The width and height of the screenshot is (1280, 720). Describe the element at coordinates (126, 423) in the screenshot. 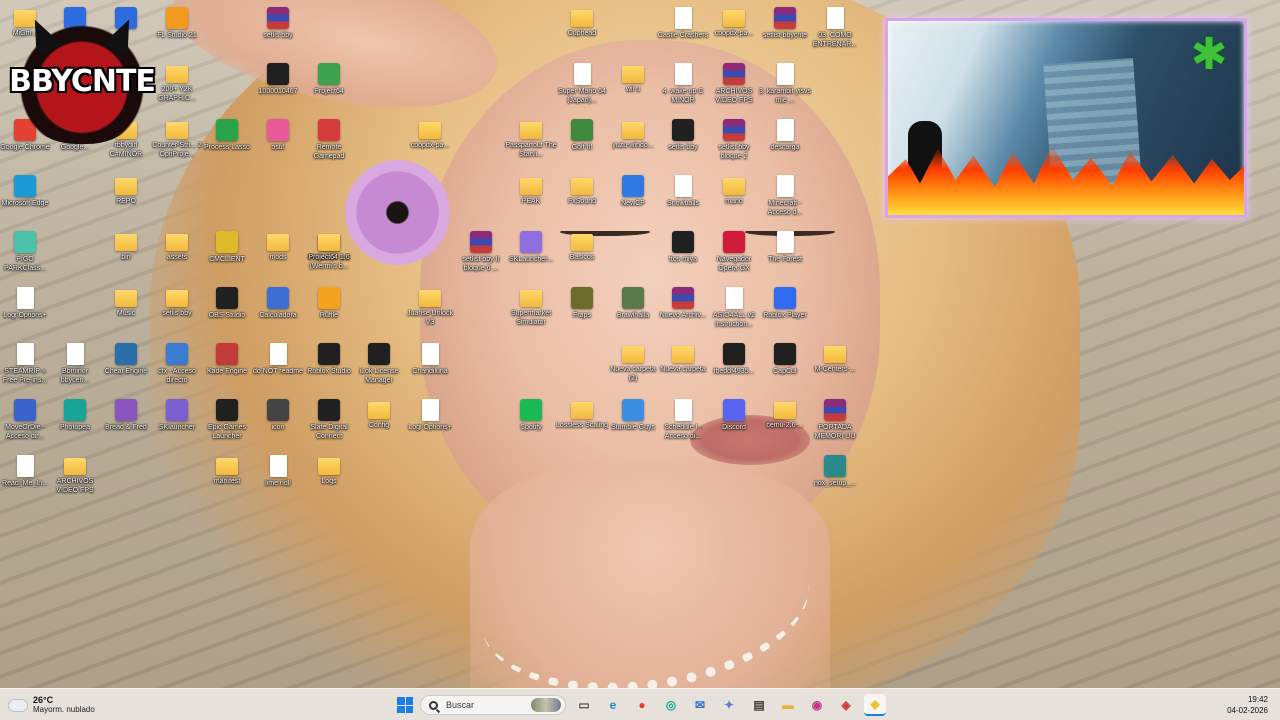

I see `desktop-icon: Bread & Fred` at that location.